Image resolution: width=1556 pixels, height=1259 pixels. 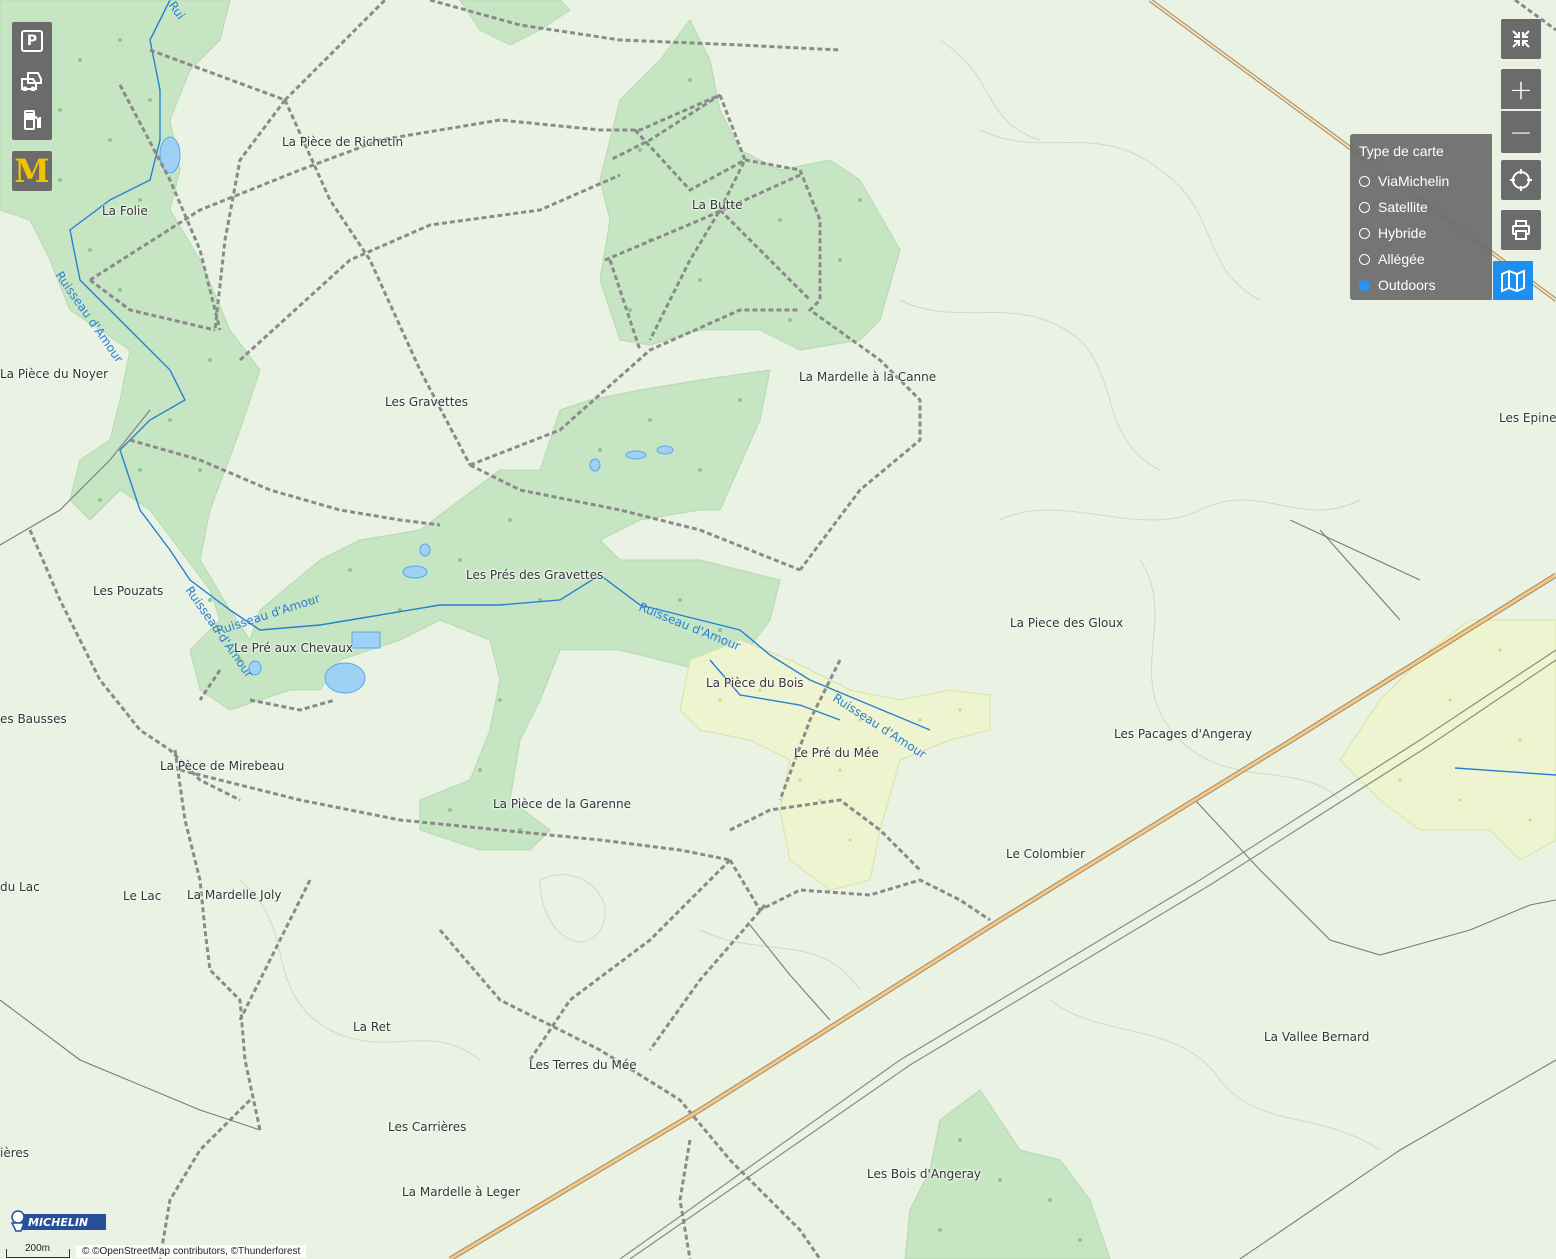 I want to click on map-type-option-label: ViaMichelin, so click(x=1414, y=181).